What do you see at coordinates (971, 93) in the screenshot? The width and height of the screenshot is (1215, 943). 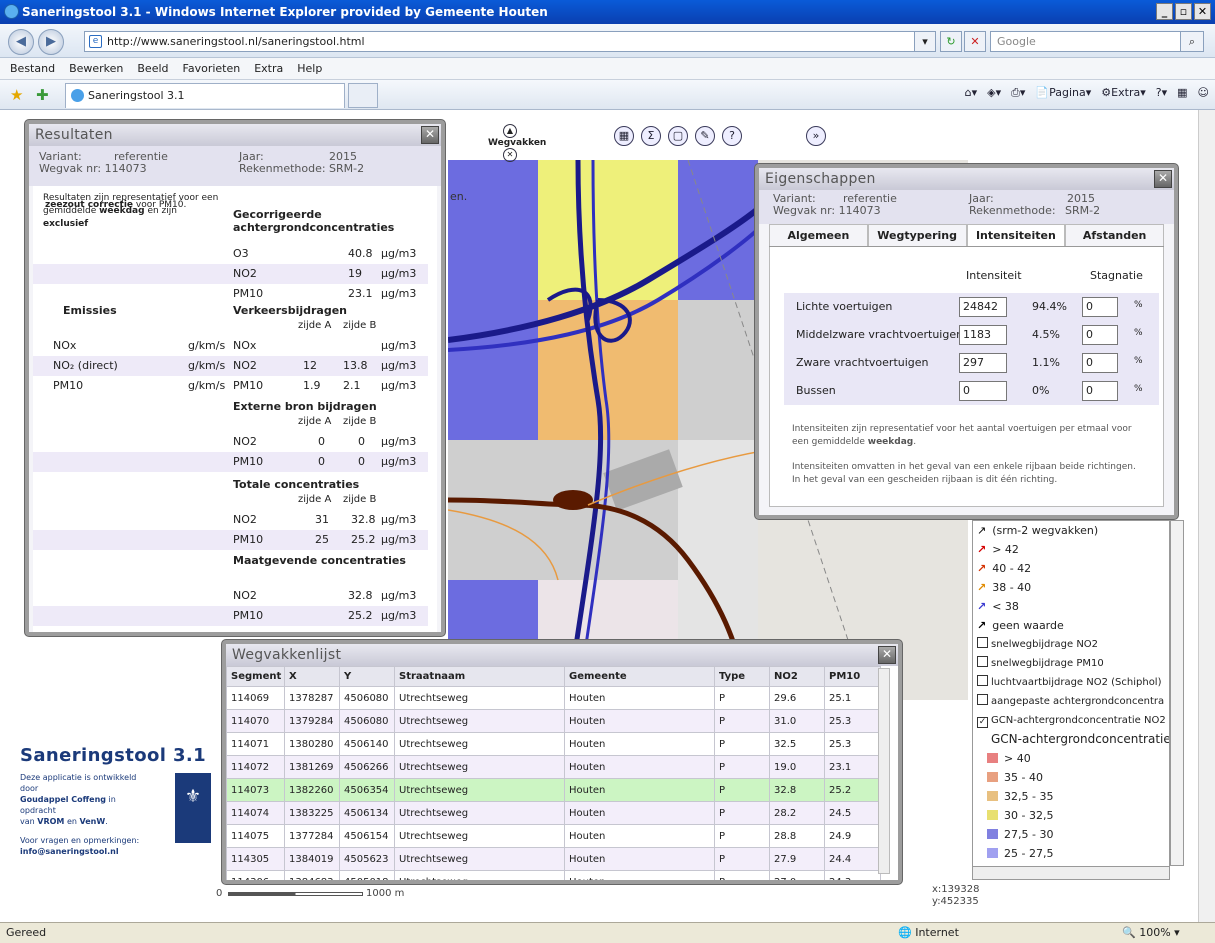 I see `home-icon: ⌂▾` at bounding box center [971, 93].